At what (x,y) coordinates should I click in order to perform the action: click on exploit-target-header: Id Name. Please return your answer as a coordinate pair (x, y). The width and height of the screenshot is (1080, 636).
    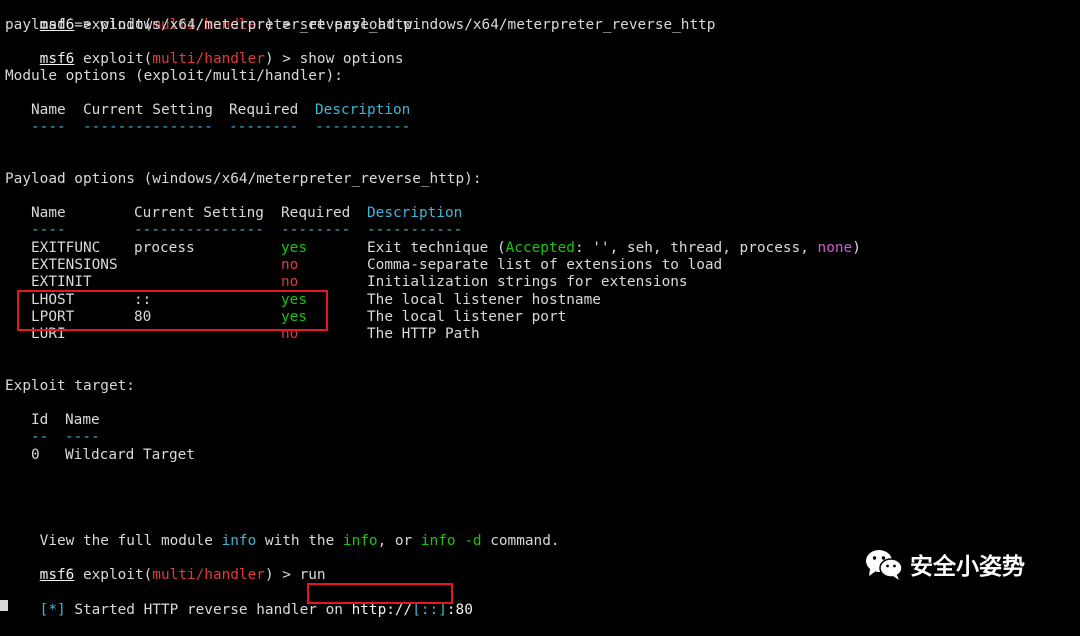
    Looking at the image, I should click on (52, 420).